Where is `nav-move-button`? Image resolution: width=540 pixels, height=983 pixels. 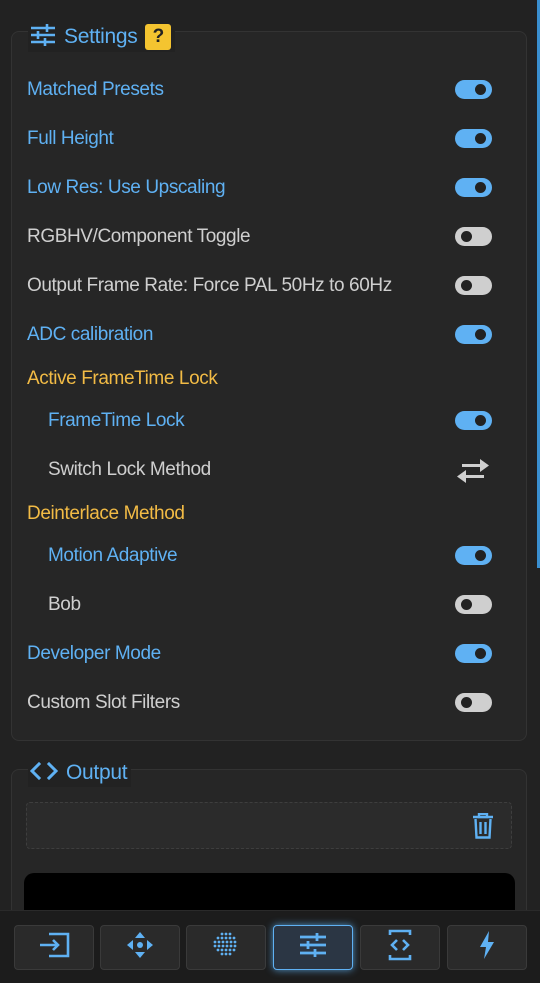
nav-move-button is located at coordinates (140, 947).